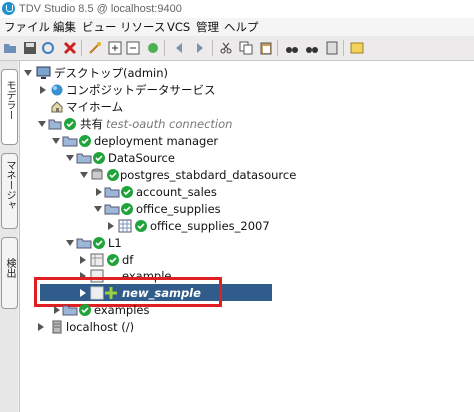 The image size is (474, 412). What do you see at coordinates (312, 48) in the screenshot?
I see `find-next-icon` at bounding box center [312, 48].